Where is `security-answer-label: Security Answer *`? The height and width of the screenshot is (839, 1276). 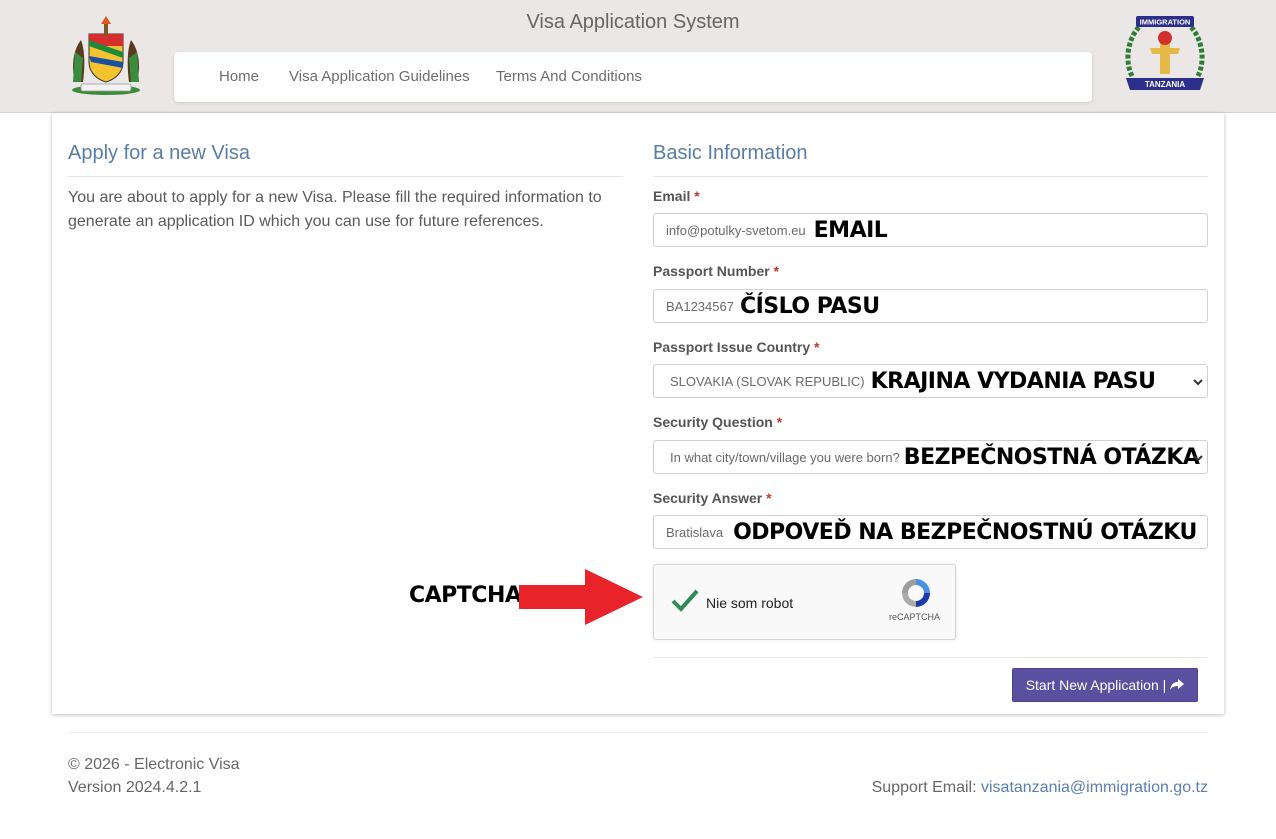 security-answer-label: Security Answer * is located at coordinates (712, 498).